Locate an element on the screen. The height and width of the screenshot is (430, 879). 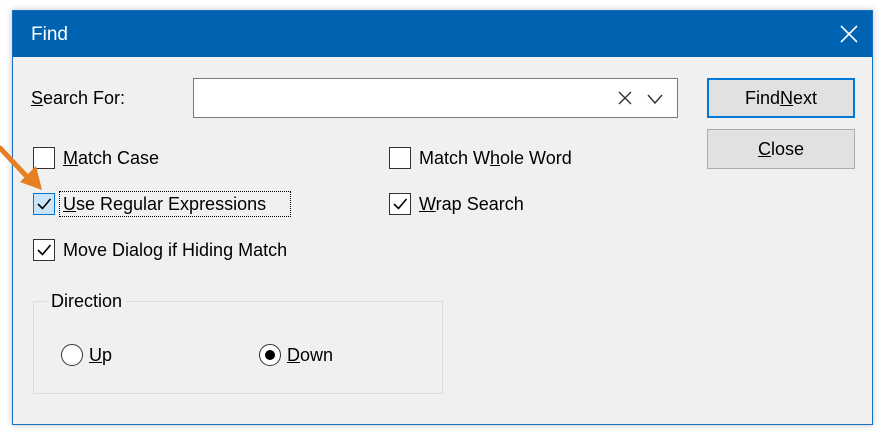
search-combobox is located at coordinates (435, 98).